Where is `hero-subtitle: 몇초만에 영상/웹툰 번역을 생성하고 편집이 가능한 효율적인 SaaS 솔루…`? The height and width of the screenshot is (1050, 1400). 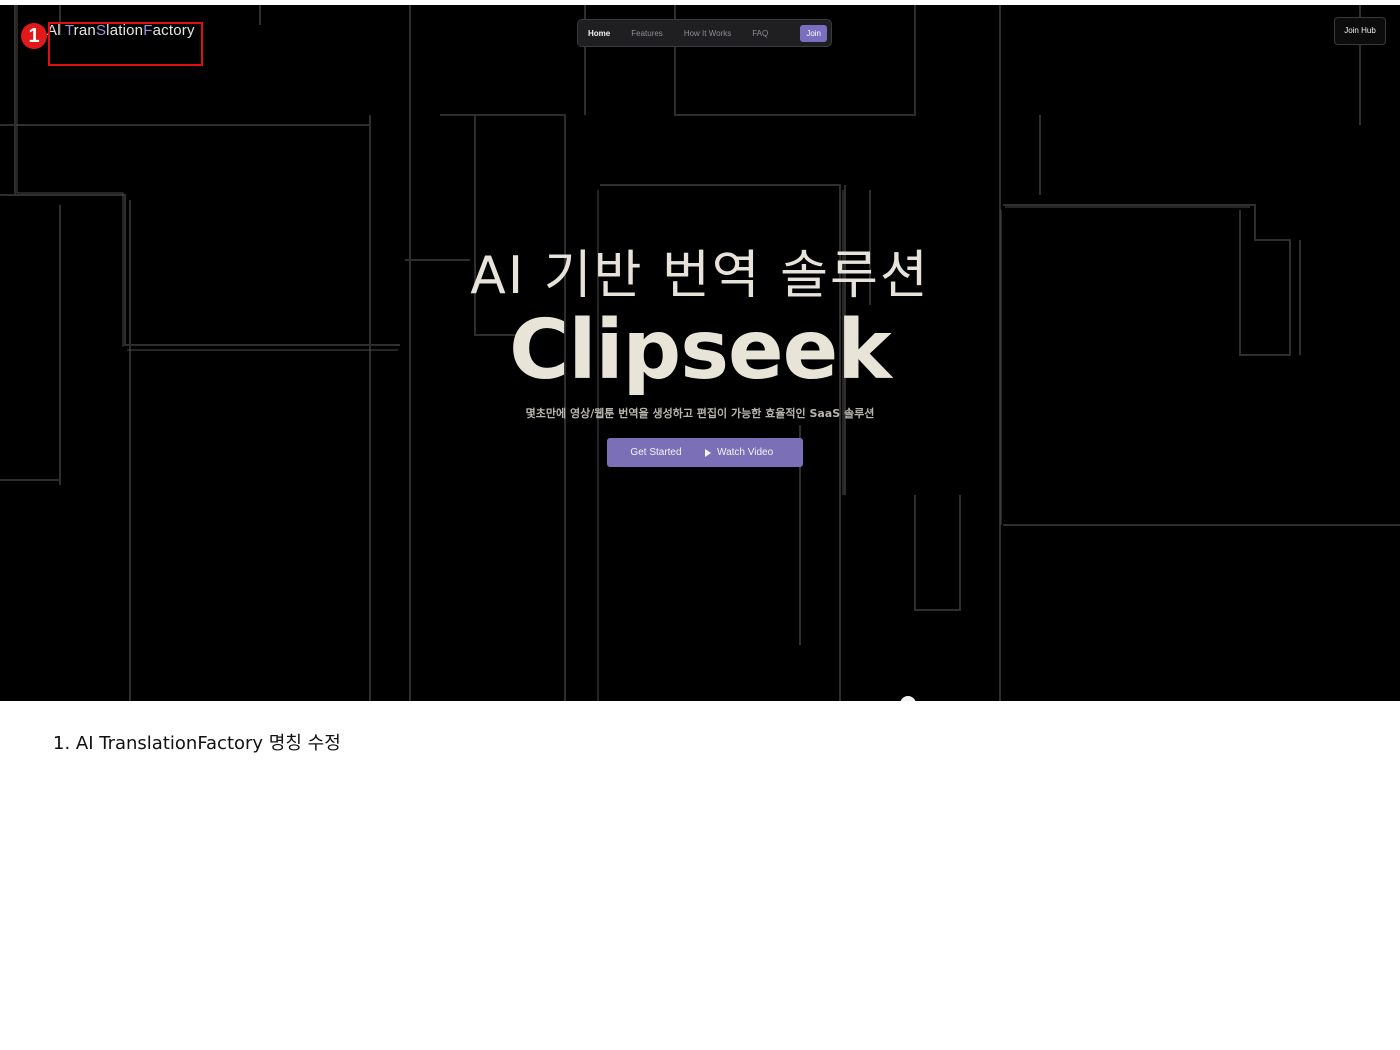
hero-subtitle: 몇초만에 영상/웹툰 번역을 생성하고 편집이 가능한 효율적인 SaaS 솔루… is located at coordinates (700, 413).